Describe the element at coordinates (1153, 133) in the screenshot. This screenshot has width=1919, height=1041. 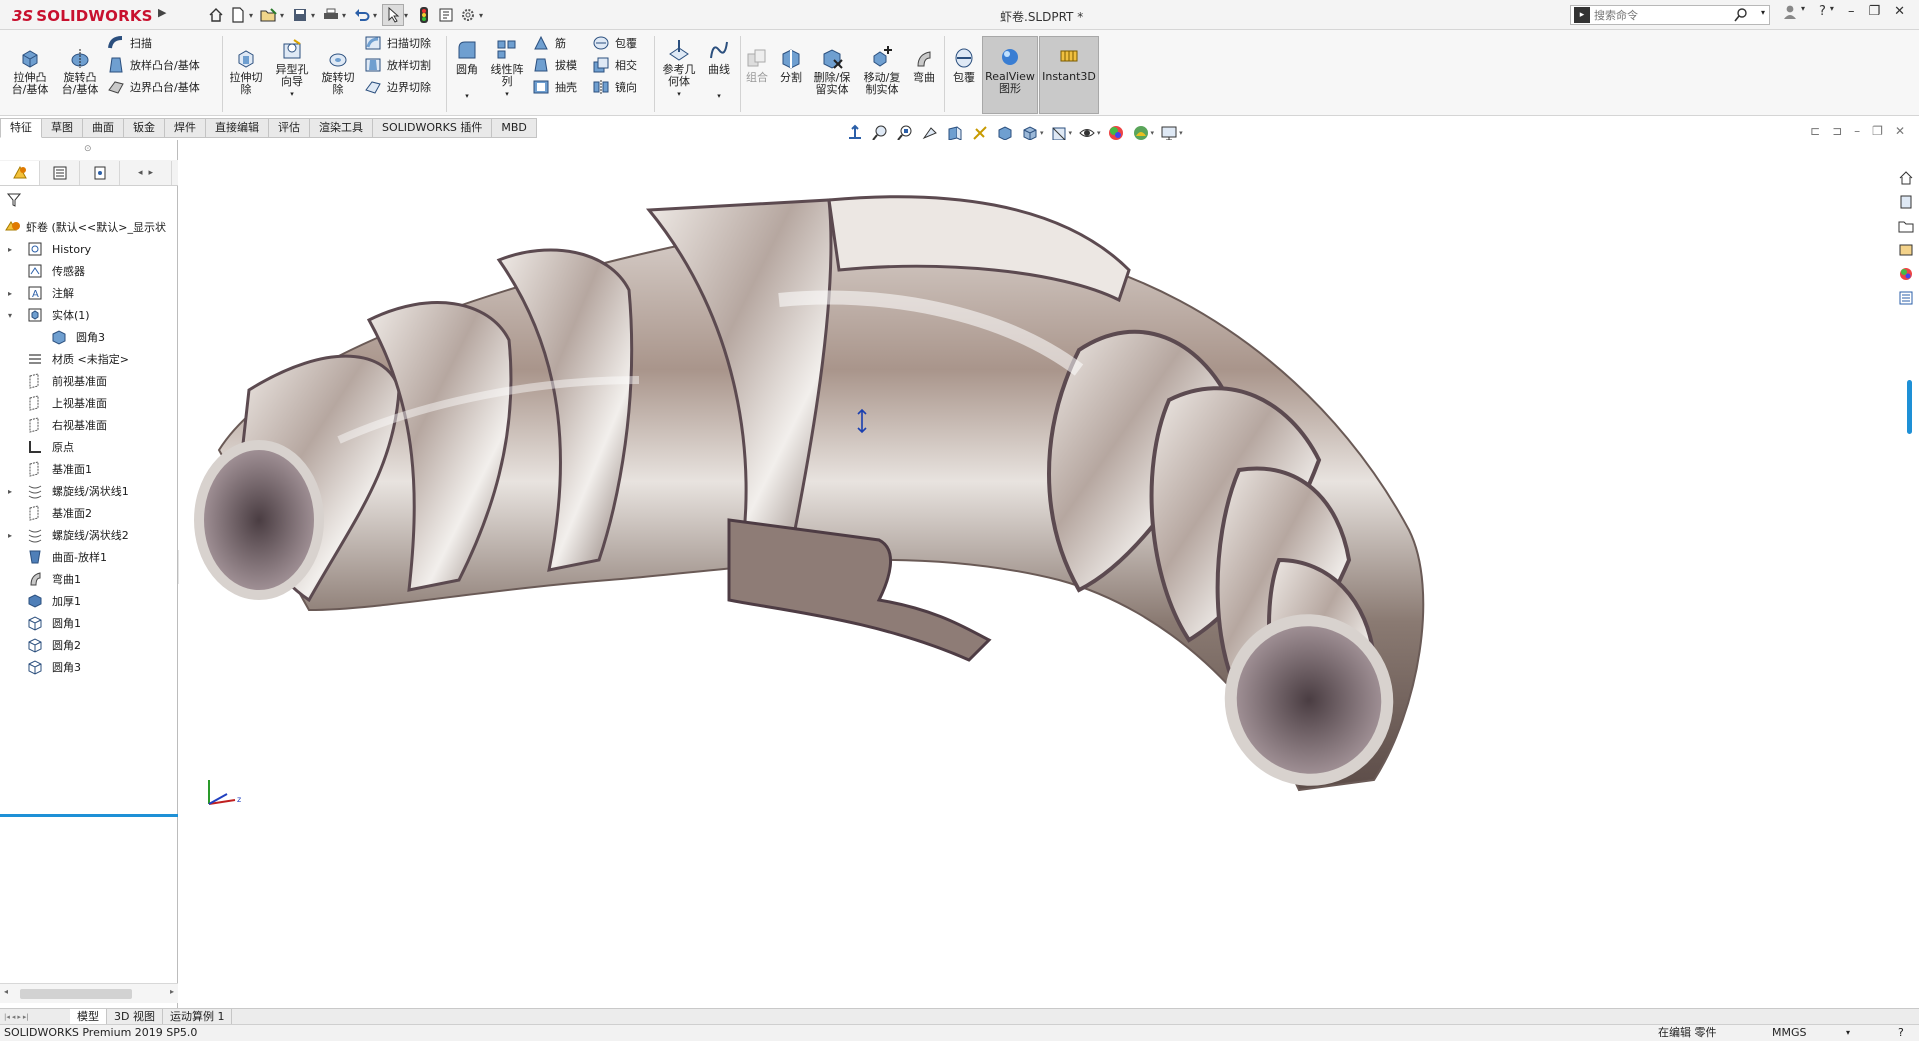
I see `view-settings-dropdown-icon: ▾` at that location.